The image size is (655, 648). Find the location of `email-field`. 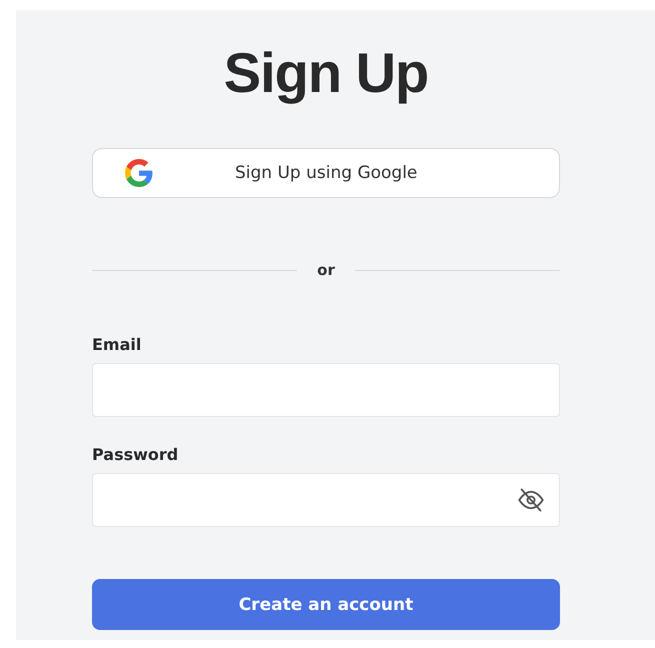

email-field is located at coordinates (326, 390).